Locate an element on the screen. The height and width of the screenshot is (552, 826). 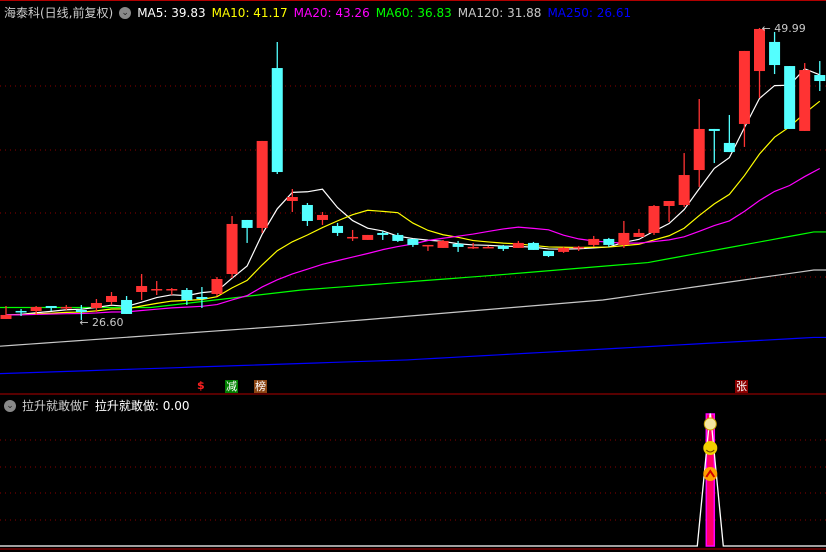
dollar-marker: $ is located at coordinates (201, 385).